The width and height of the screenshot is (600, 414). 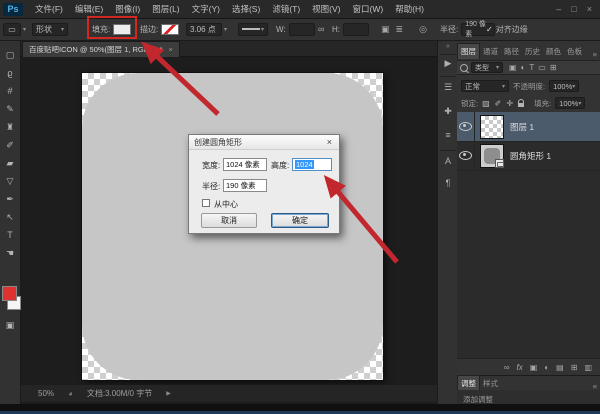 What do you see at coordinates (321, 29) in the screenshot?
I see `link-dimensions-icon: ∞` at bounding box center [321, 29].